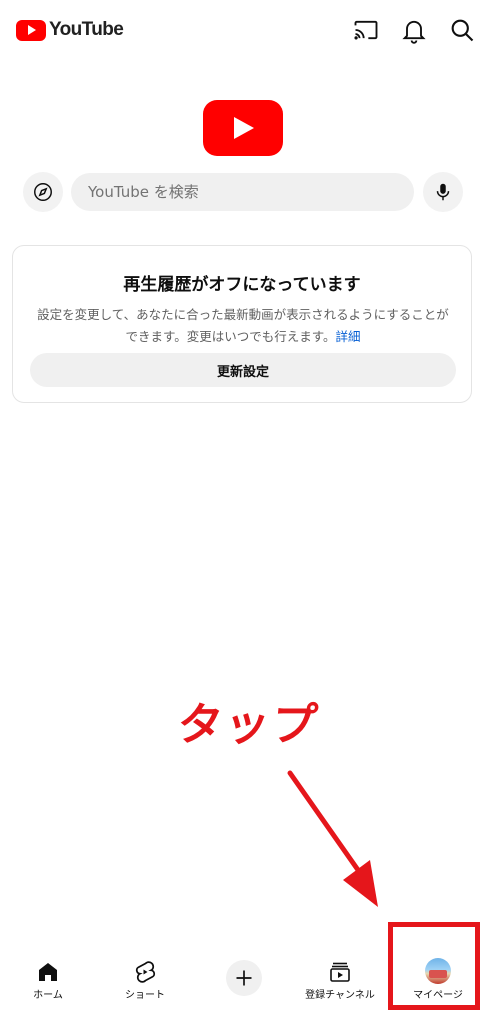 This screenshot has width=486, height=1024. What do you see at coordinates (243, 128) in the screenshot?
I see `youtube-big-logo-icon` at bounding box center [243, 128].